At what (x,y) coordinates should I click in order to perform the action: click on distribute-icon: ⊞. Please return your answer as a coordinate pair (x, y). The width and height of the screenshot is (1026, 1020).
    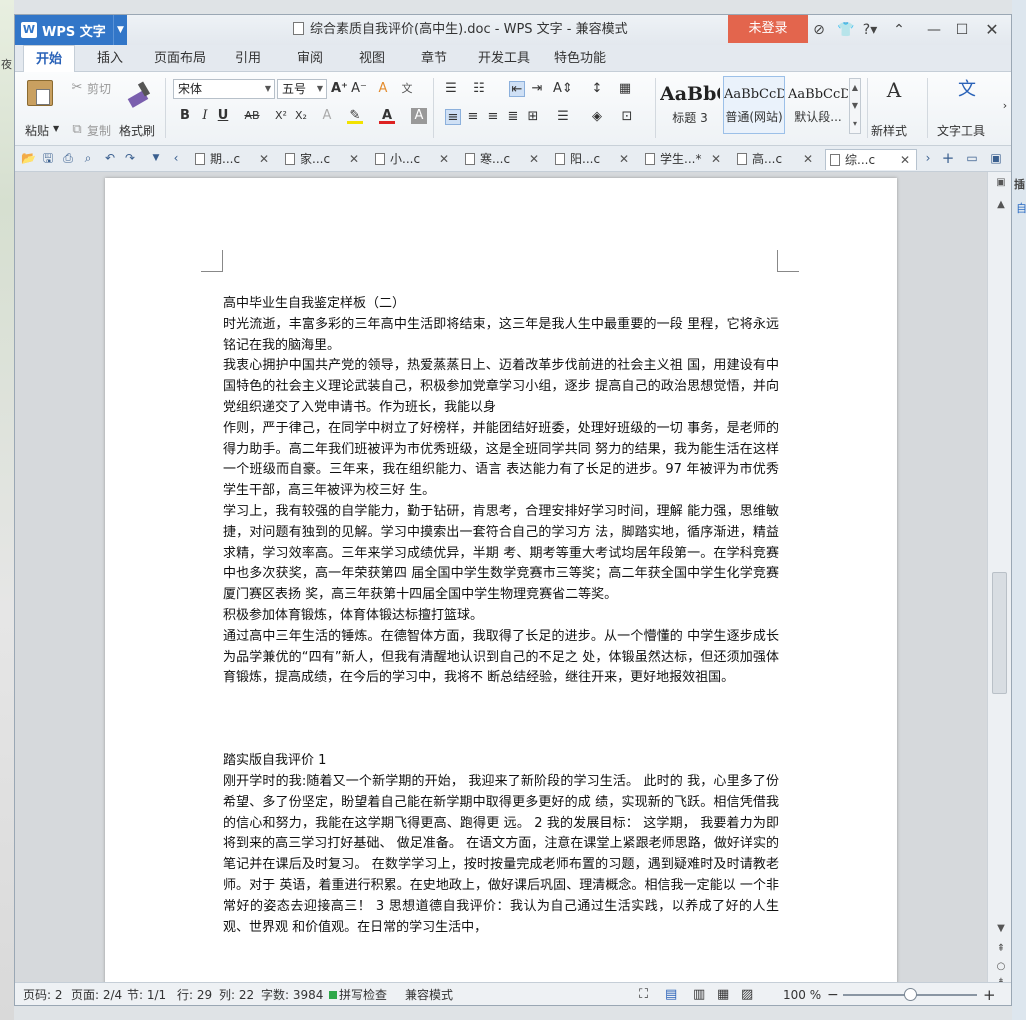
    Looking at the image, I should click on (533, 117).